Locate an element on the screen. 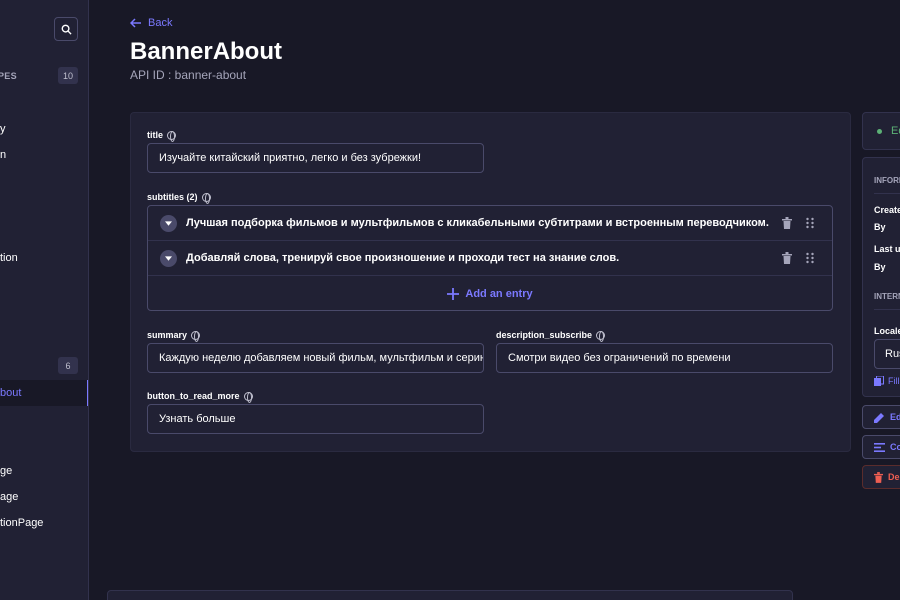 Image resolution: width=900 pixels, height=600 pixels. description-subscribe-input: Смотри видео без ограничений по времени is located at coordinates (664, 358).